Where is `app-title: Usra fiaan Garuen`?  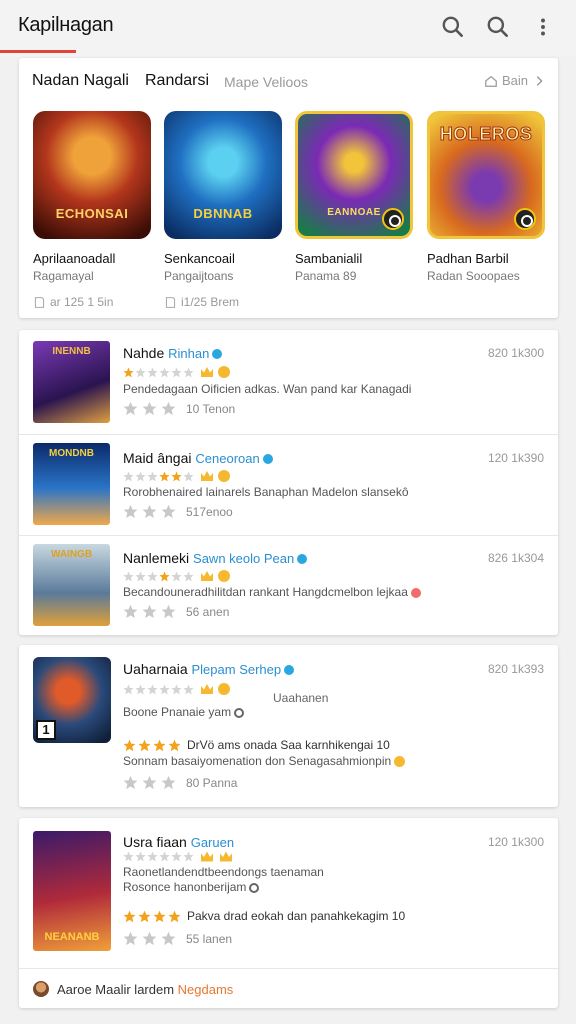 app-title: Usra fiaan Garuen is located at coordinates (178, 842).